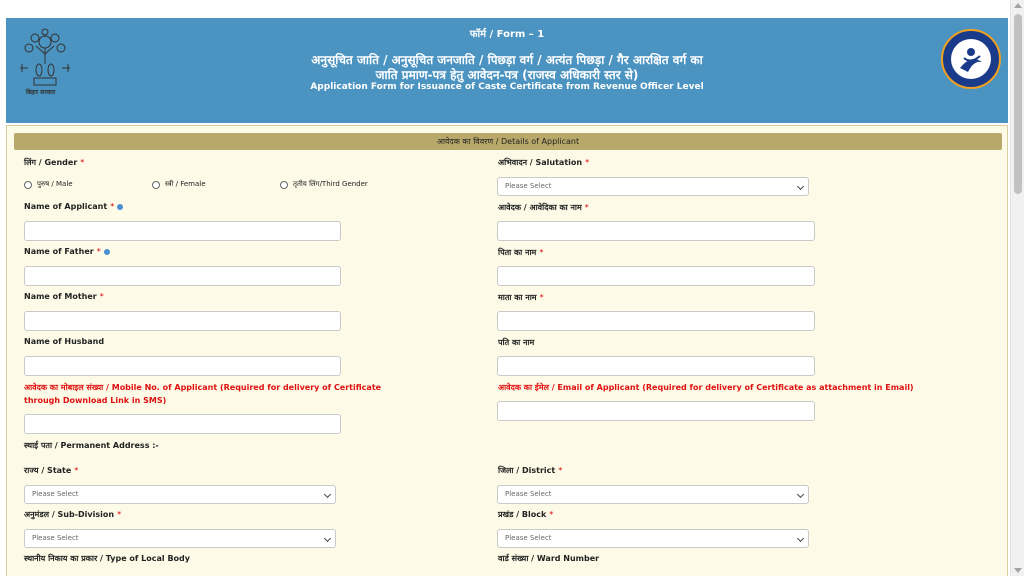  Describe the element at coordinates (182, 321) in the screenshot. I see `mother-name-input` at that location.